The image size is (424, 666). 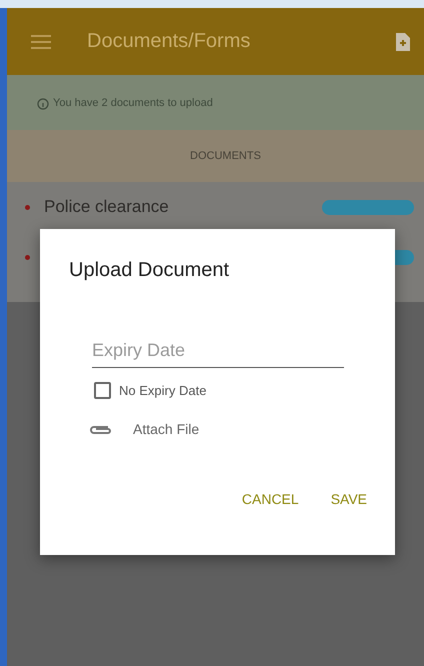 What do you see at coordinates (133, 102) in the screenshot?
I see `banner-text: You have 2 documents to upload` at bounding box center [133, 102].